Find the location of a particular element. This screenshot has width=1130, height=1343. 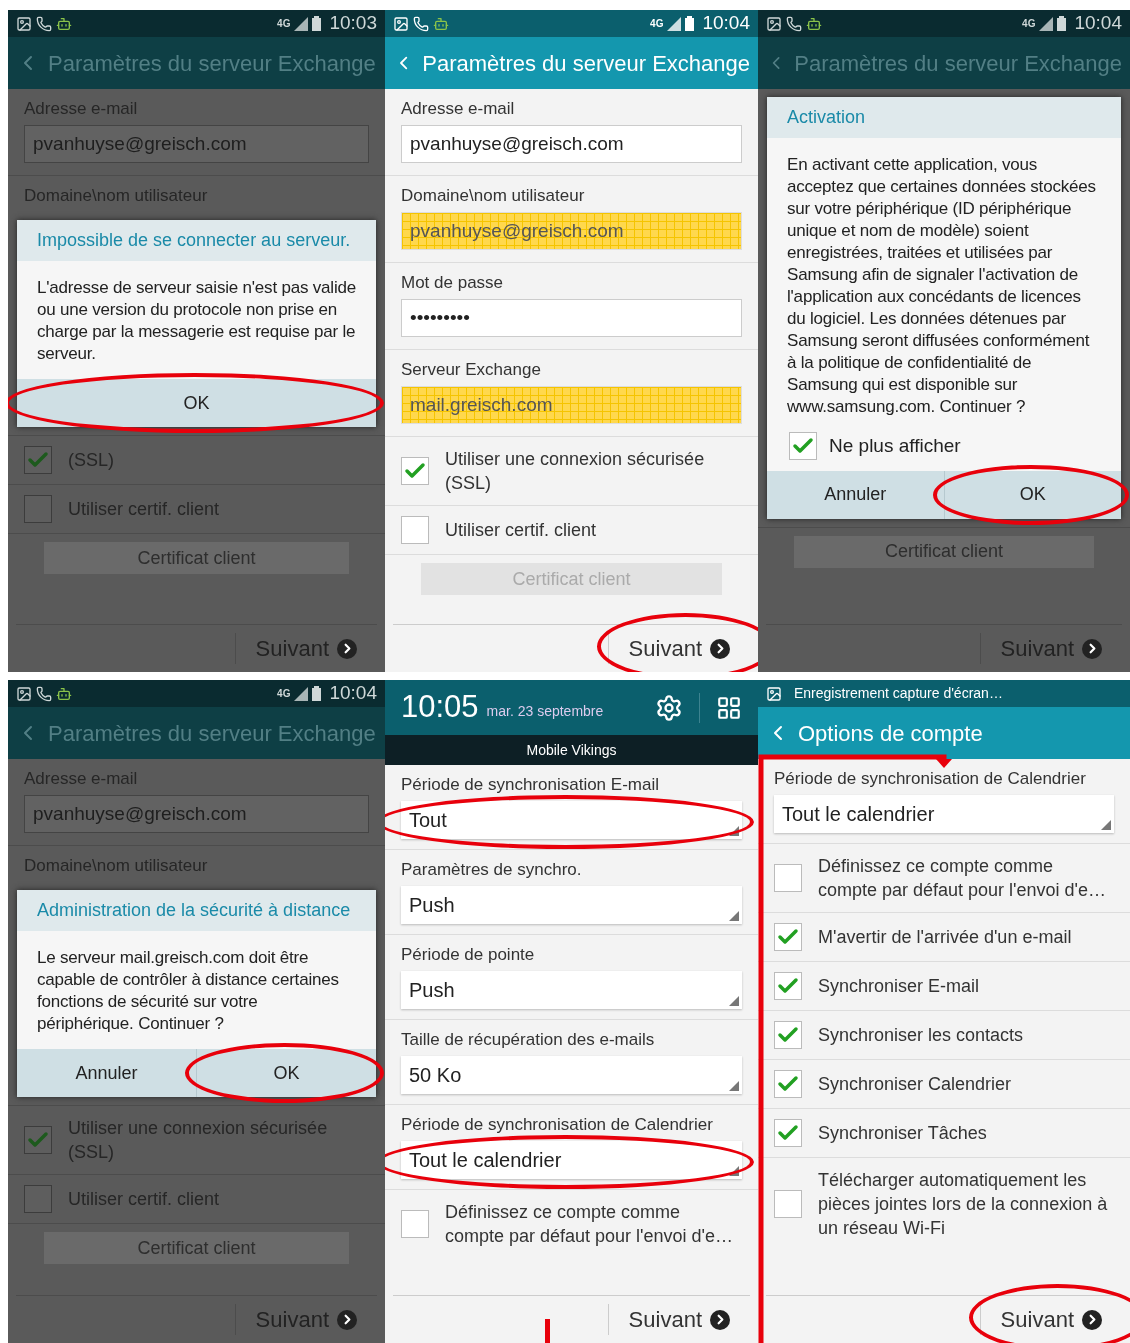

settings-icon is located at coordinates (669, 707).